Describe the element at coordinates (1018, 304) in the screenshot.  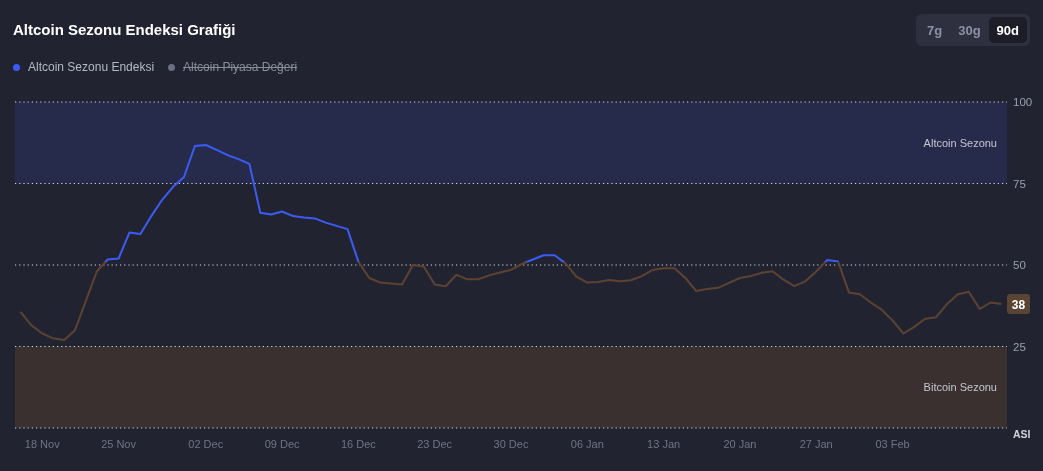
I see `current-value-badge: 38` at that location.